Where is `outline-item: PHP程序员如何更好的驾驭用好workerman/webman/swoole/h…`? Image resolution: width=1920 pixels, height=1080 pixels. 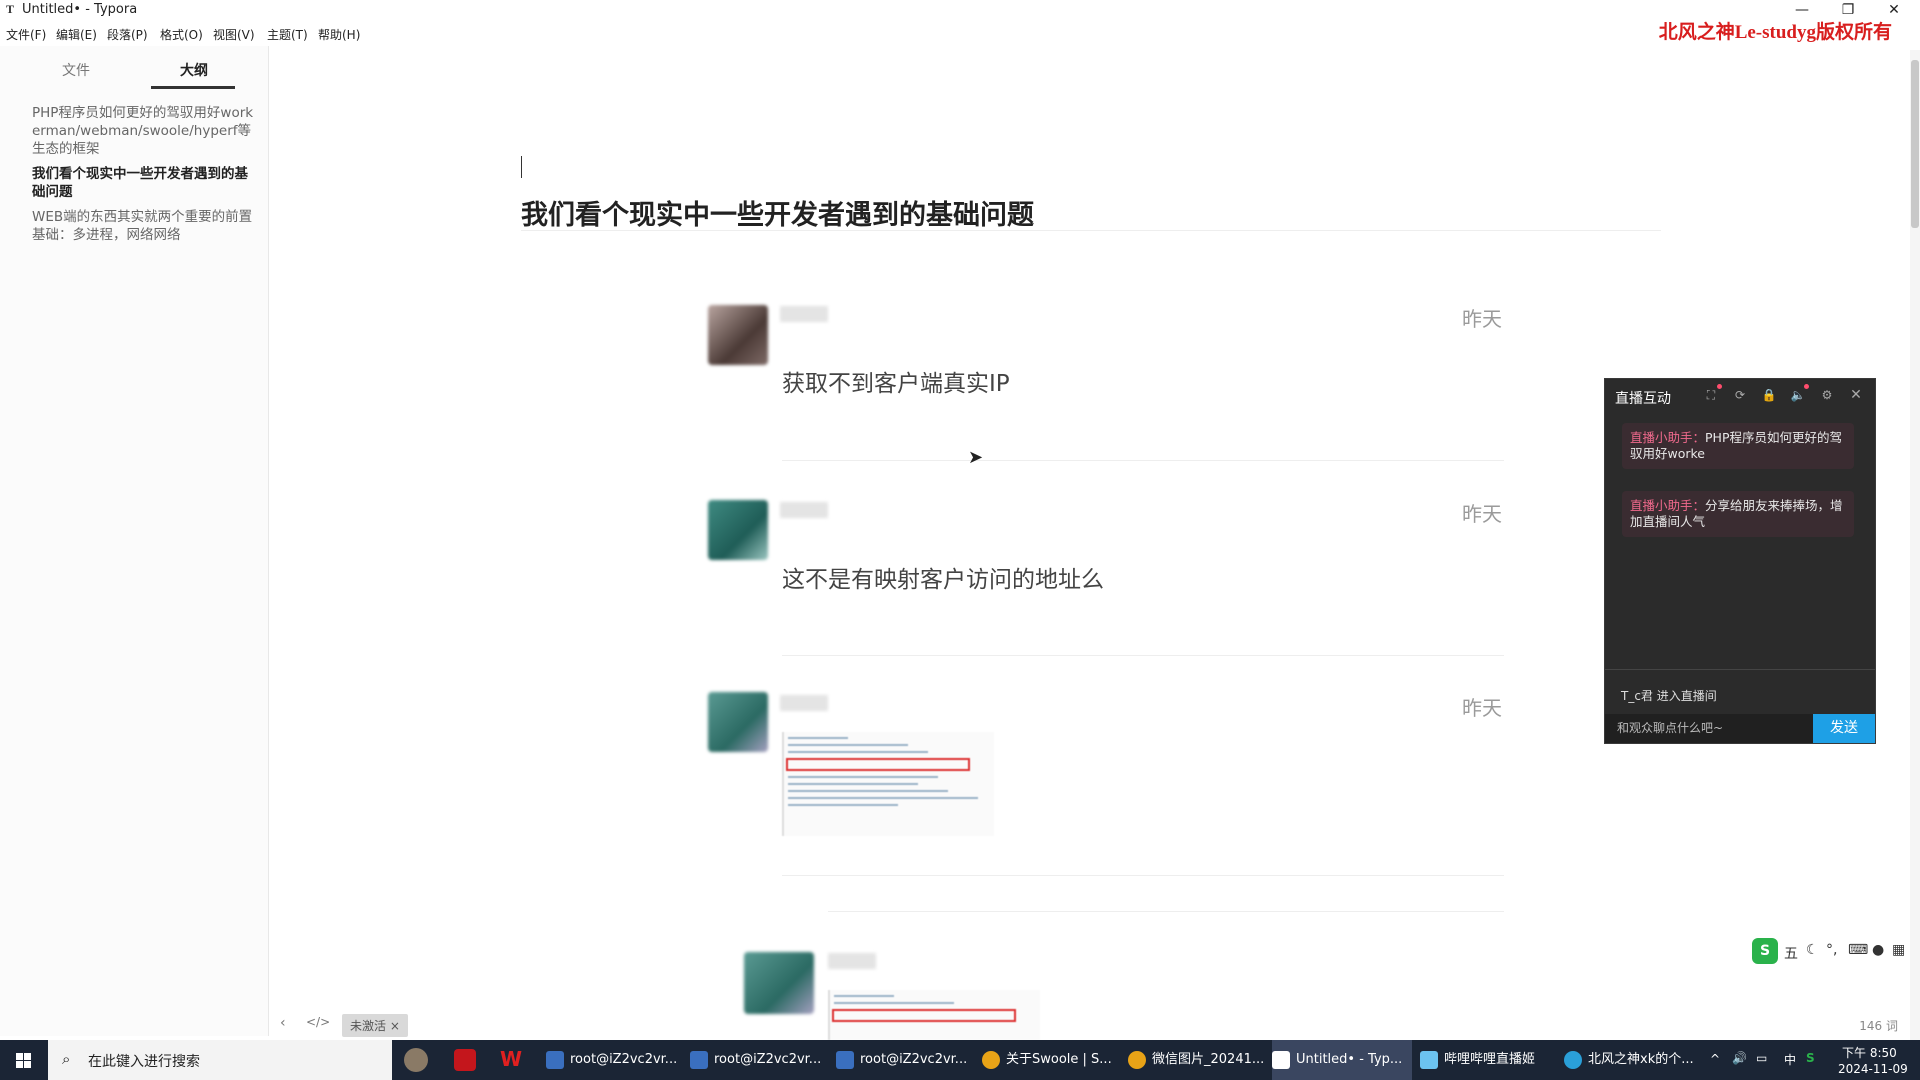
outline-item: PHP程序员如何更好的驾驭用好workerman/webman/swoole/h… is located at coordinates (145, 131).